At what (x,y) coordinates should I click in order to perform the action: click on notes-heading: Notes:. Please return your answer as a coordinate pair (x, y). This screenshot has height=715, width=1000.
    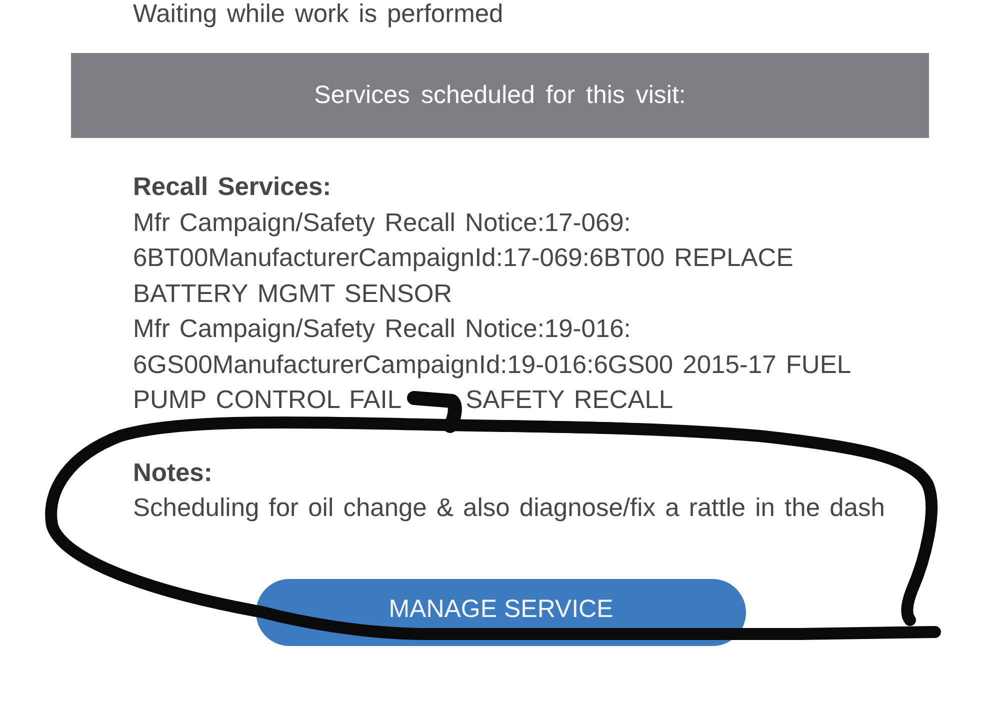
    Looking at the image, I should click on (172, 473).